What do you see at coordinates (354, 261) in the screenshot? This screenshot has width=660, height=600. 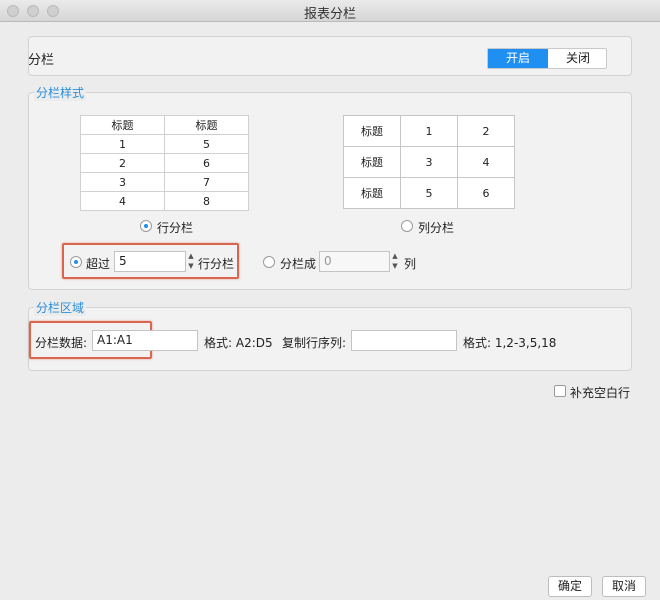 I see `split-columns-input: 0` at bounding box center [354, 261].